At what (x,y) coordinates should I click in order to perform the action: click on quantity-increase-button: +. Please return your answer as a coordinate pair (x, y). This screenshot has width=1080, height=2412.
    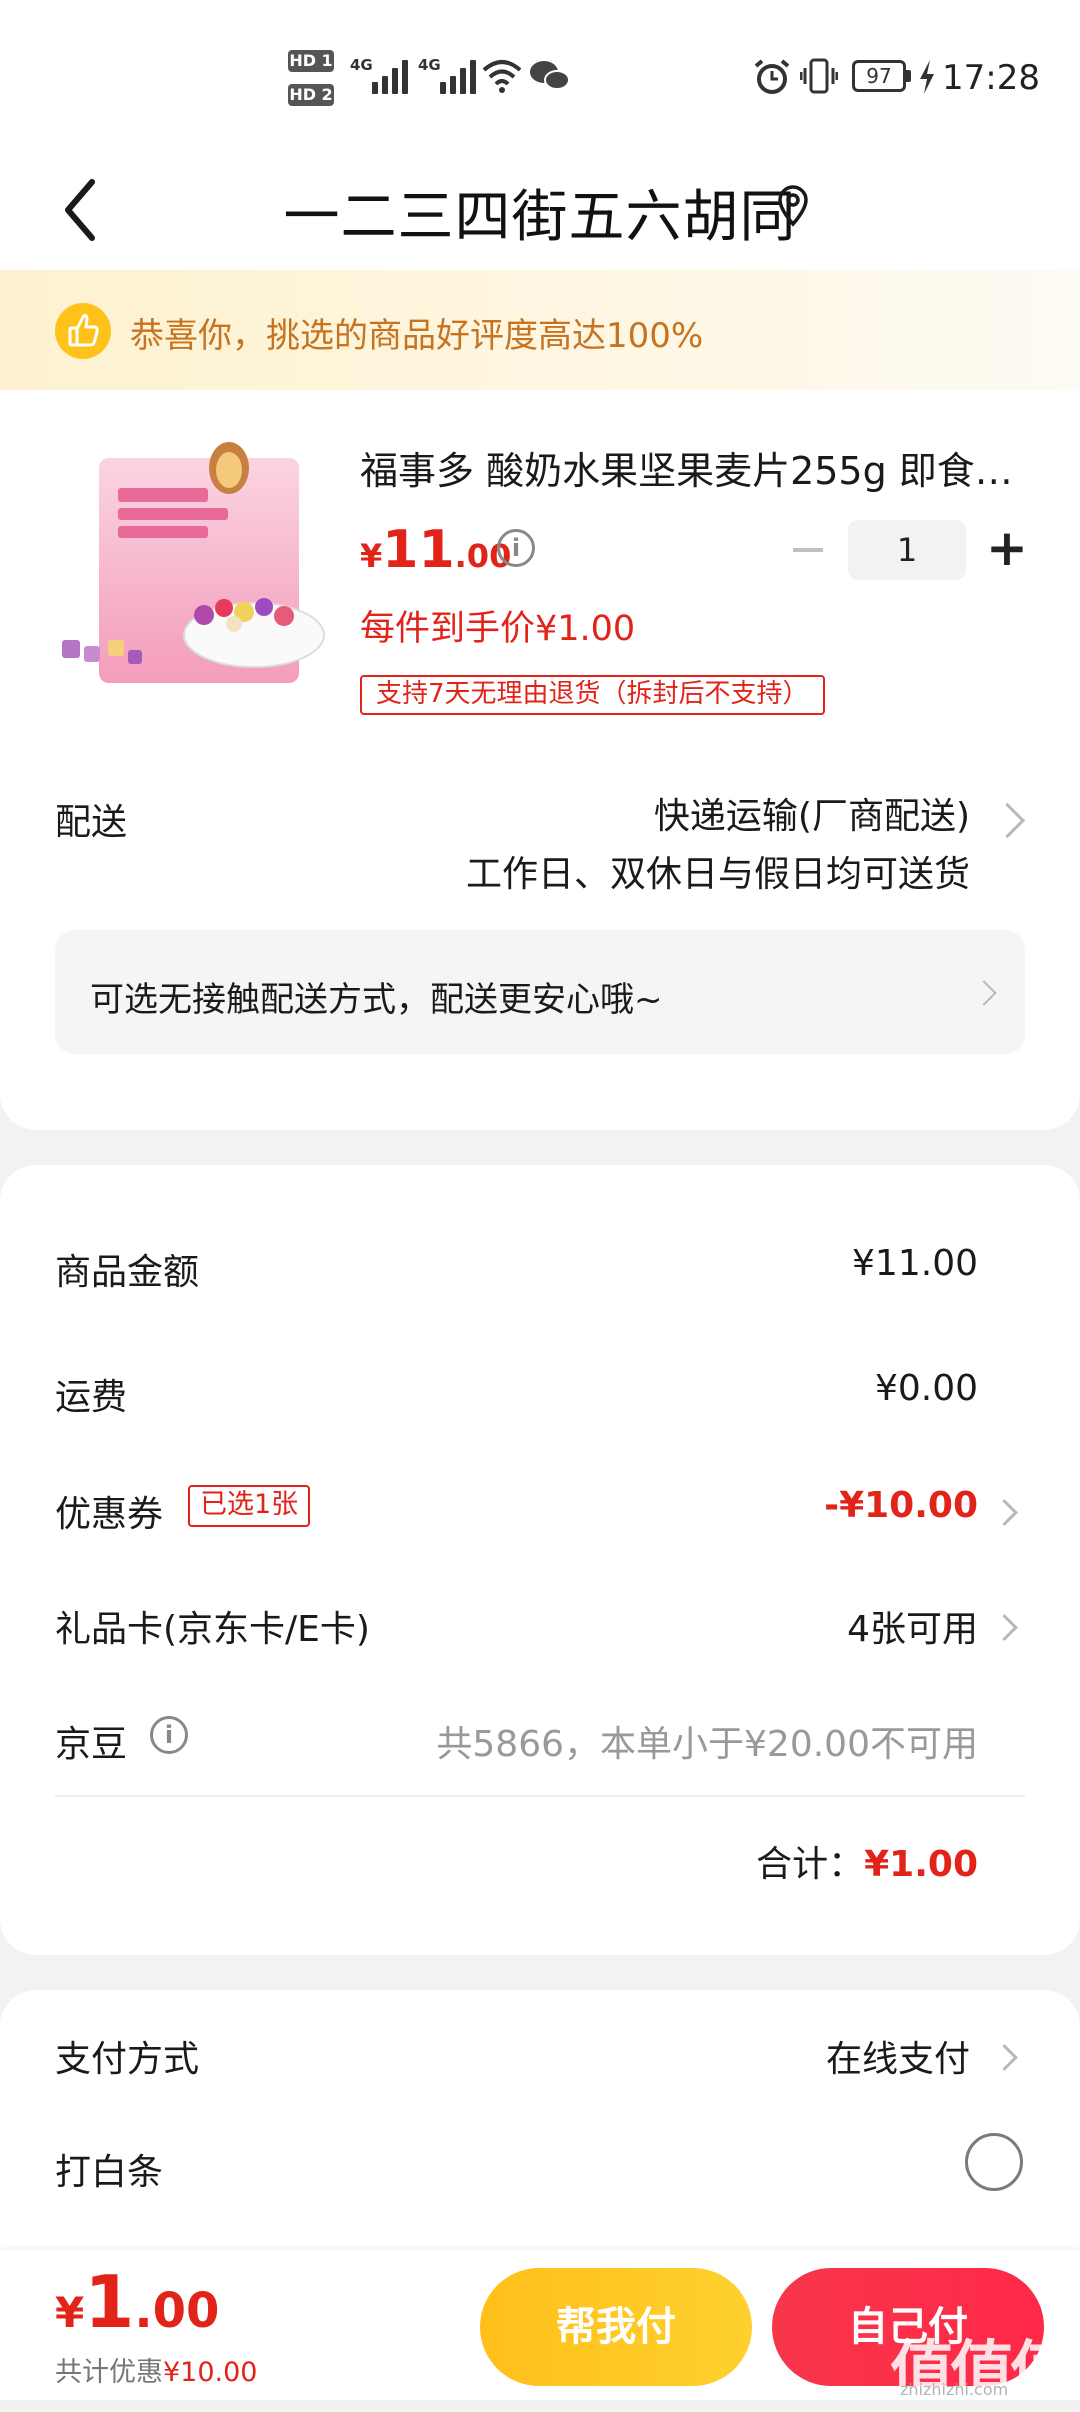
    Looking at the image, I should click on (1007, 548).